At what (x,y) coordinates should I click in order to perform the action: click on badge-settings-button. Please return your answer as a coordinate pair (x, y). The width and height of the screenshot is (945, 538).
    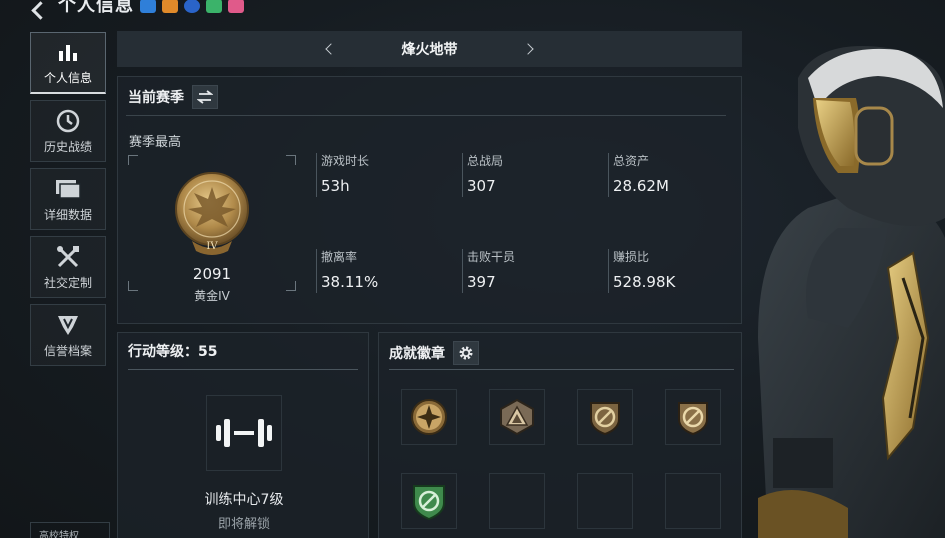
    Looking at the image, I should click on (466, 353).